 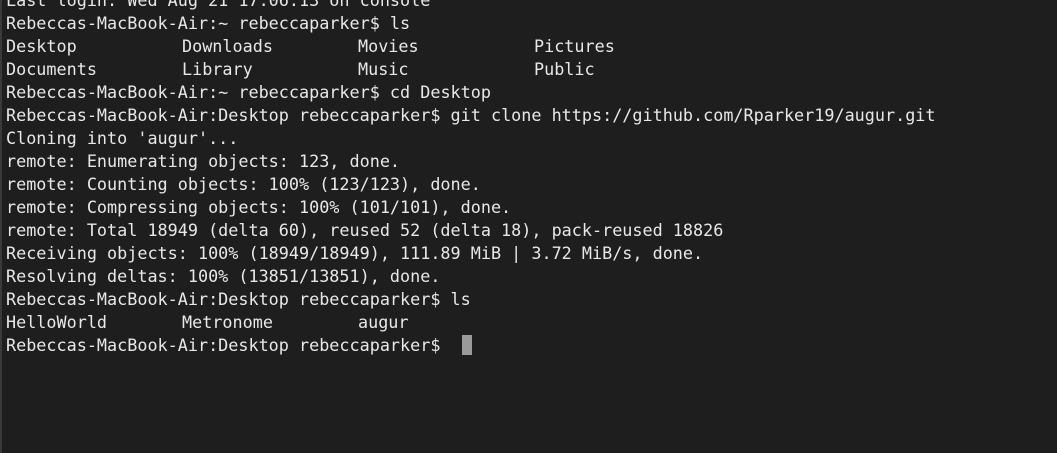 I want to click on listing-item: Pictures, so click(x=574, y=46).